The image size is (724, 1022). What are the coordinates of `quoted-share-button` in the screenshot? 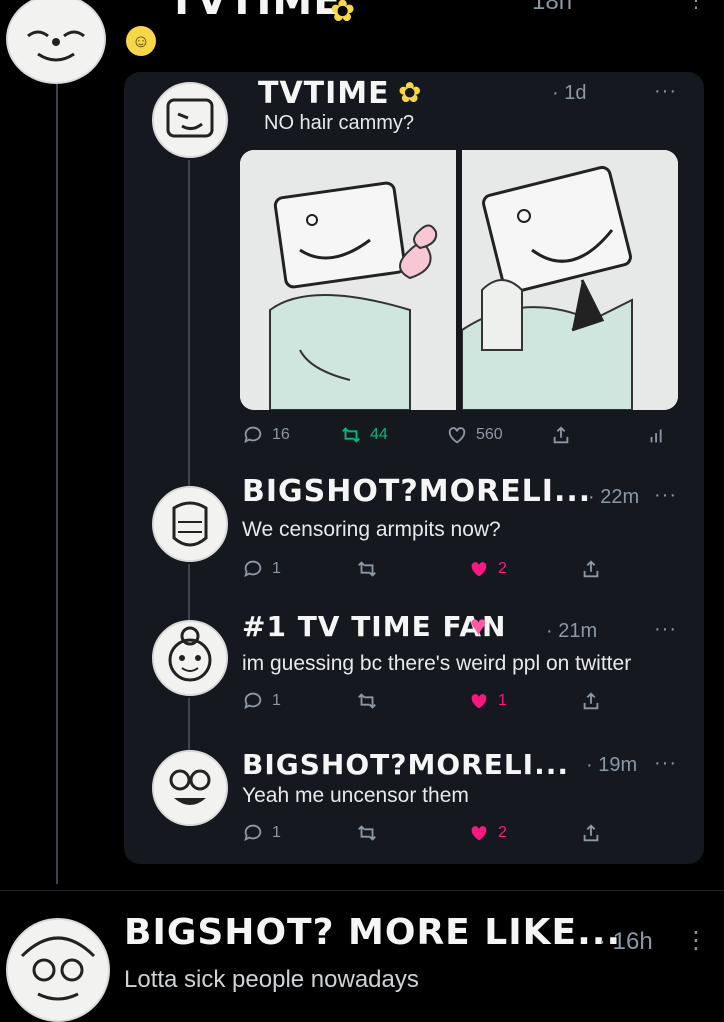 It's located at (561, 435).